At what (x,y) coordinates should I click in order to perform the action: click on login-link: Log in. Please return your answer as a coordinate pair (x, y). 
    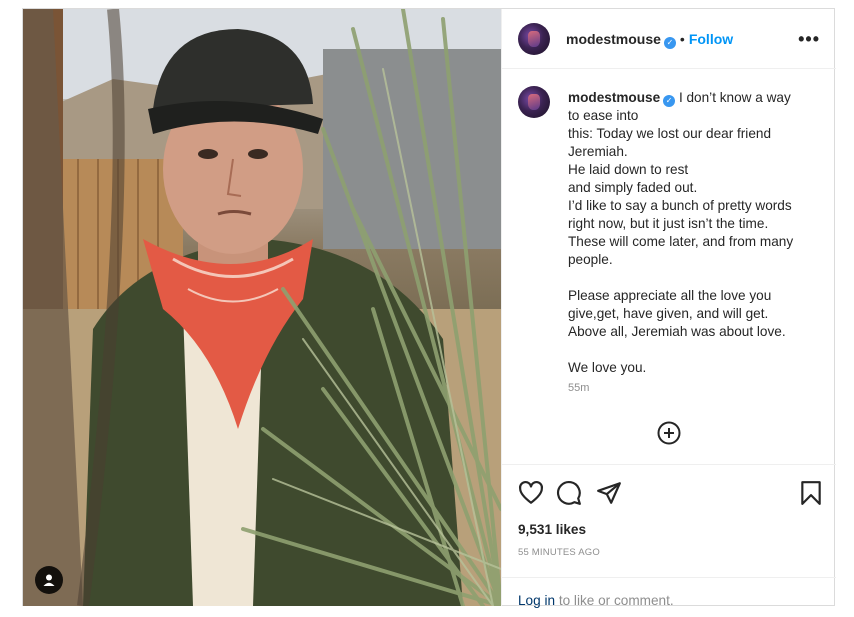
    Looking at the image, I should click on (536, 600).